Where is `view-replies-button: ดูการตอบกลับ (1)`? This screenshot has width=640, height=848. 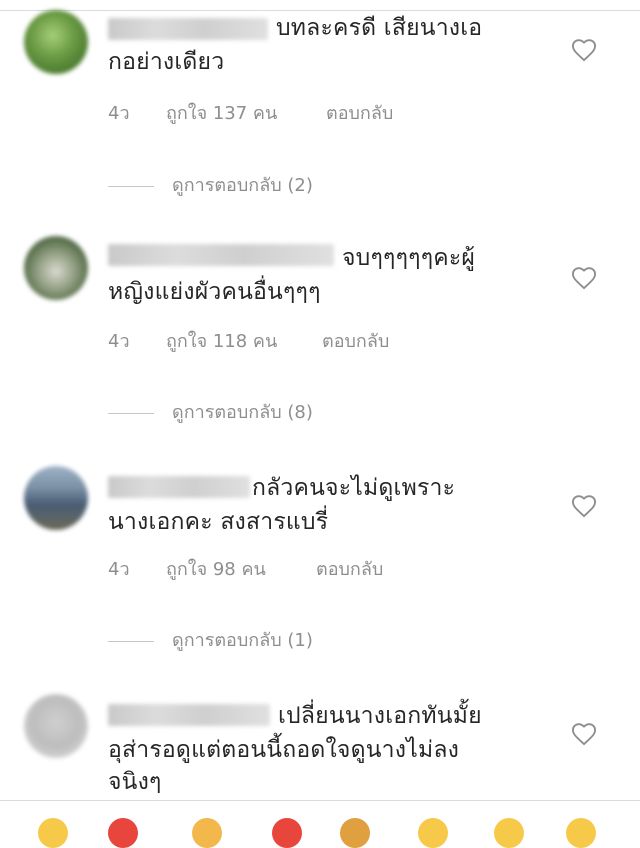 view-replies-button: ดูการตอบกลับ (1) is located at coordinates (210, 639).